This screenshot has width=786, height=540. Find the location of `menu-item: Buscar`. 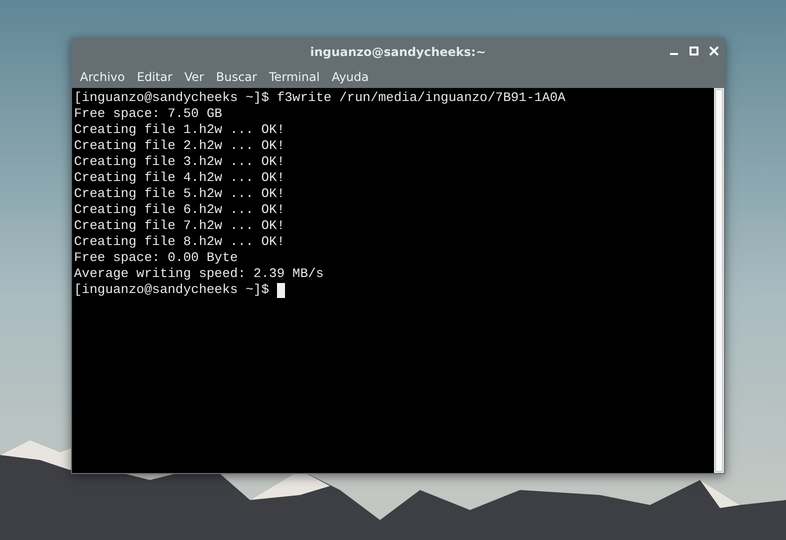

menu-item: Buscar is located at coordinates (236, 77).